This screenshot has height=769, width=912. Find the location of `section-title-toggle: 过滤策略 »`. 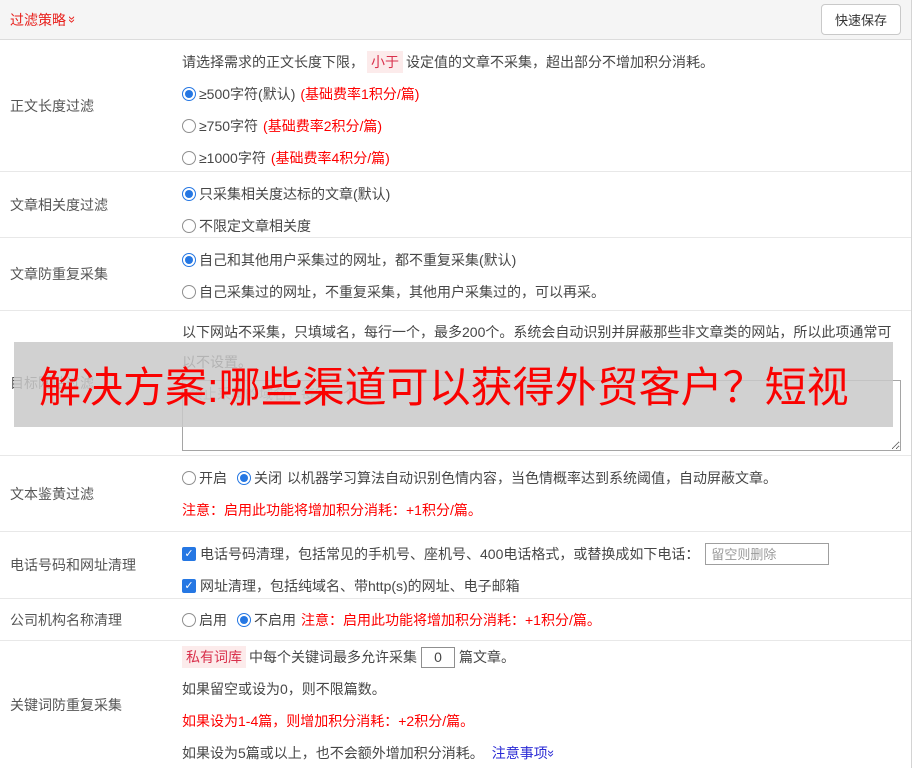

section-title-toggle: 过滤策略 » is located at coordinates (45, 20).